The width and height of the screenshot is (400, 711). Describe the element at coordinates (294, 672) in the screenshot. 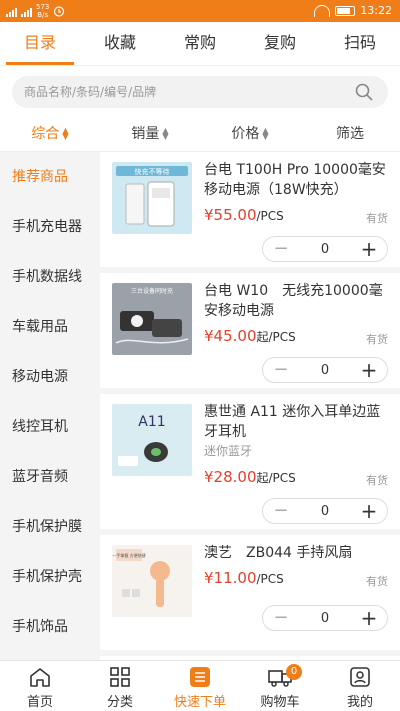

I see `cart-badge: 0` at that location.